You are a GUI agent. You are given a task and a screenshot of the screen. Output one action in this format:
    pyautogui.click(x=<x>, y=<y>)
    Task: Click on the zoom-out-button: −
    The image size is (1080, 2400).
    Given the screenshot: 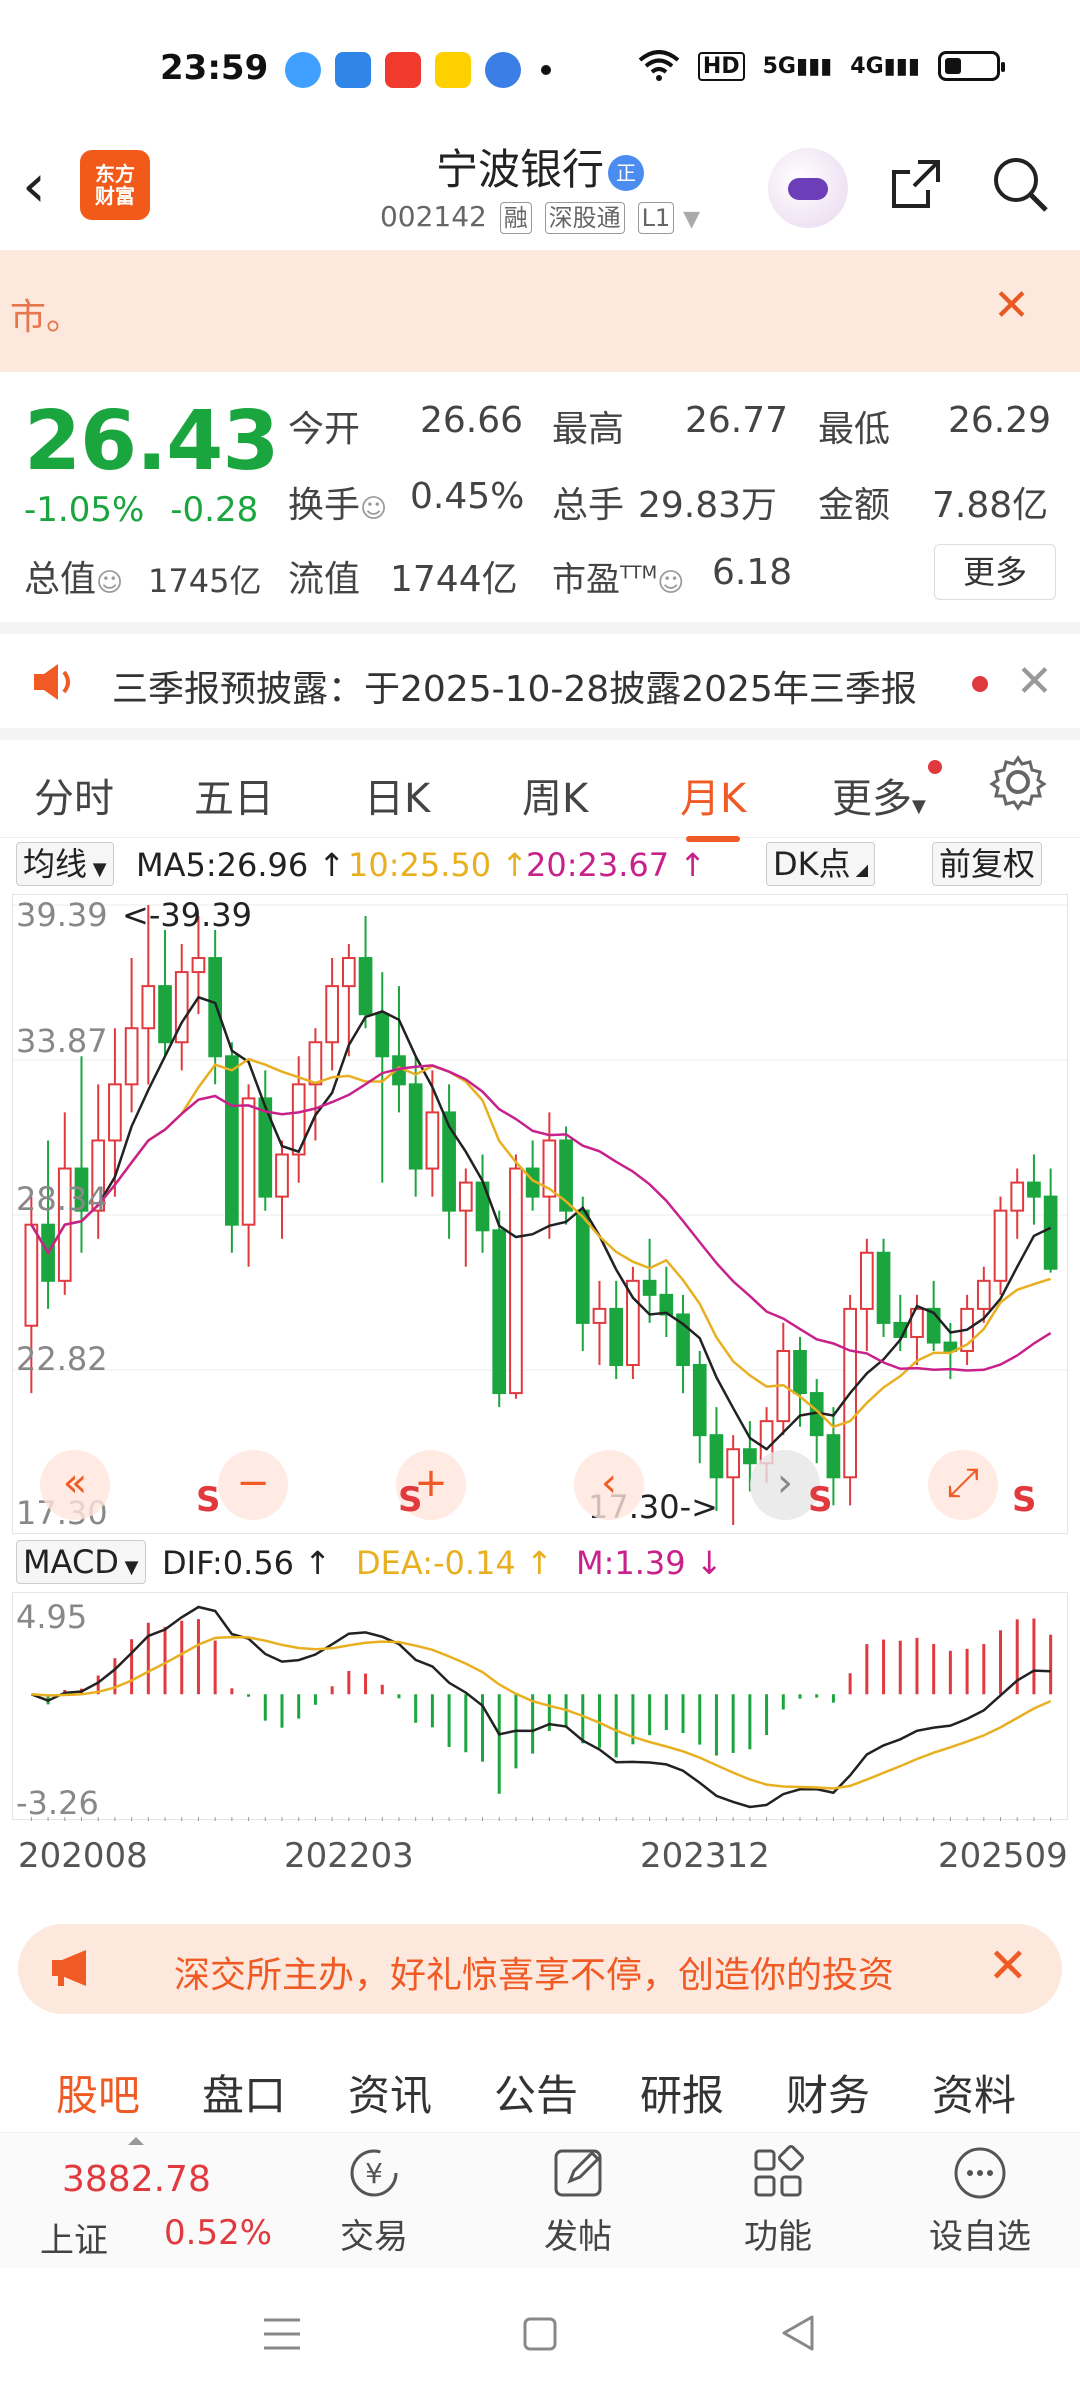 What is the action you would take?
    pyautogui.click(x=253, y=1485)
    